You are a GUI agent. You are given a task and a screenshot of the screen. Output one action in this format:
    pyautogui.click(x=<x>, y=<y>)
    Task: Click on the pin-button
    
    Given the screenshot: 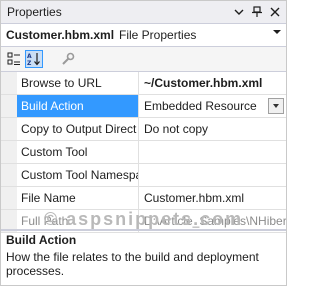 What is the action you would take?
    pyautogui.click(x=257, y=12)
    